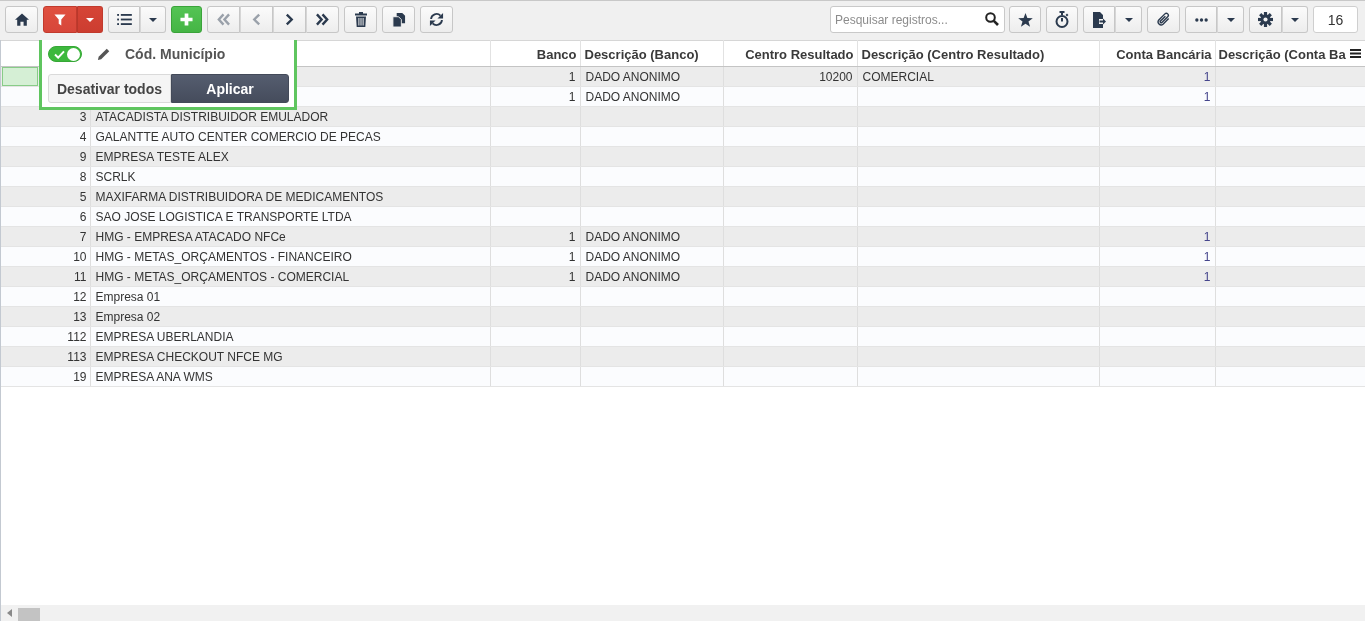  I want to click on favorite-button, so click(1025, 19).